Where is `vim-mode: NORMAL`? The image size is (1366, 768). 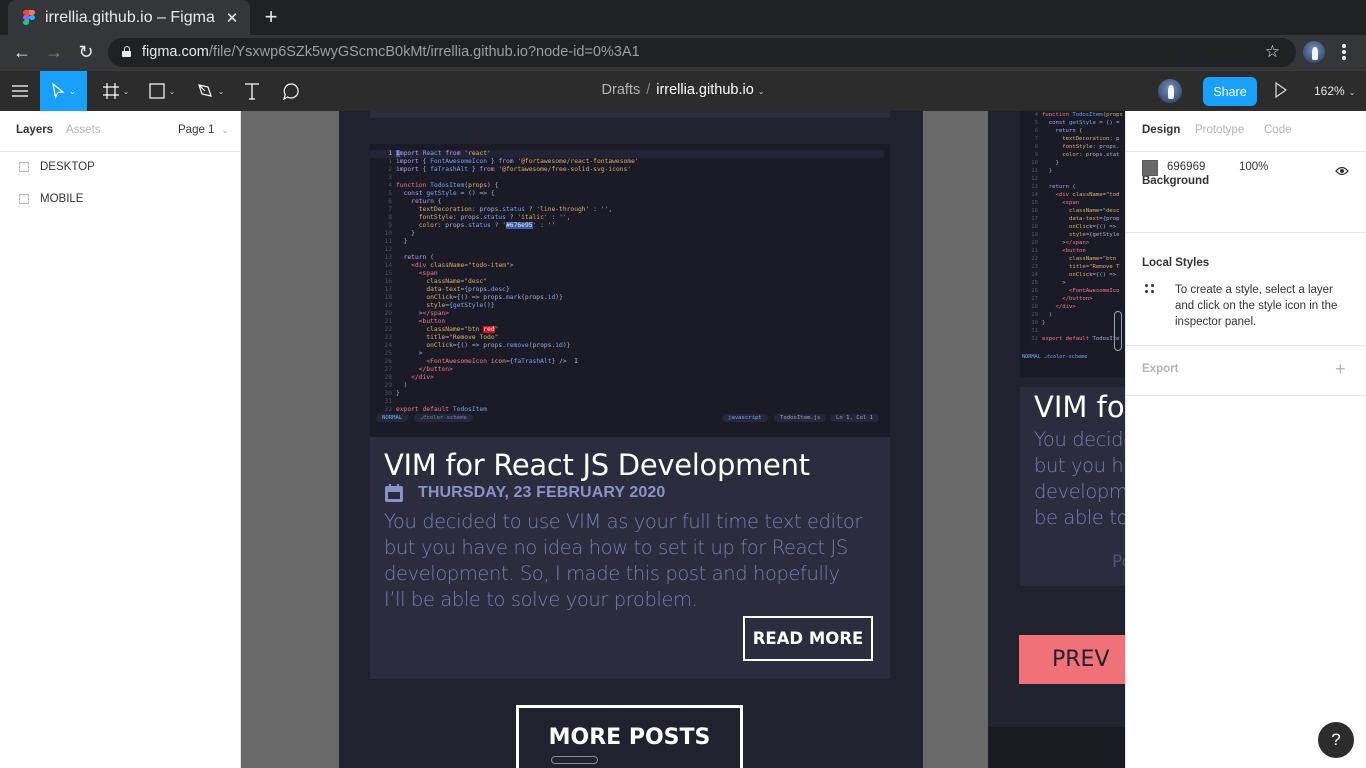
vim-mode: NORMAL is located at coordinates (392, 418).